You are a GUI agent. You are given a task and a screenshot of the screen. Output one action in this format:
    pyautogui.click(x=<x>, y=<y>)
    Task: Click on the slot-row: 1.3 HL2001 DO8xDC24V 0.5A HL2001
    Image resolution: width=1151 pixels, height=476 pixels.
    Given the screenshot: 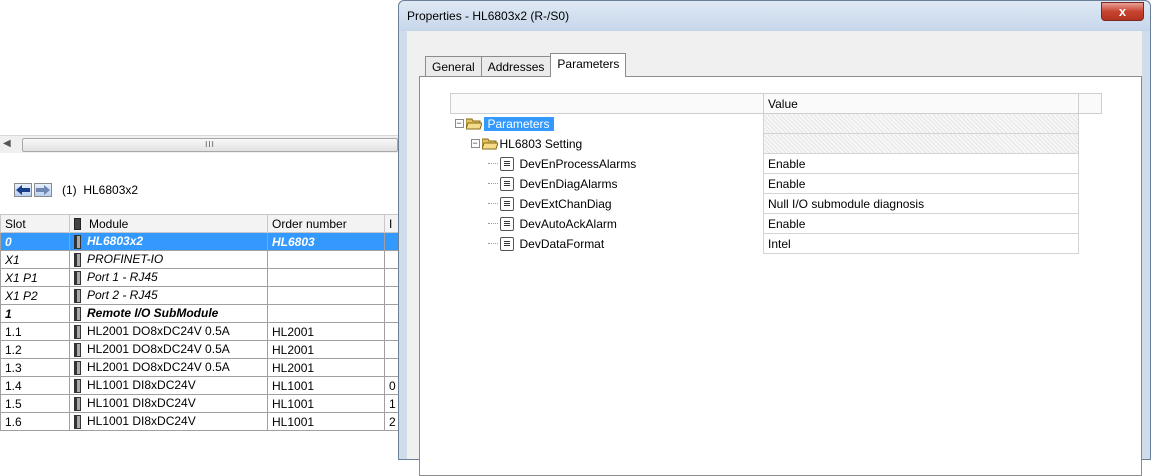 What is the action you would take?
    pyautogui.click(x=200, y=367)
    